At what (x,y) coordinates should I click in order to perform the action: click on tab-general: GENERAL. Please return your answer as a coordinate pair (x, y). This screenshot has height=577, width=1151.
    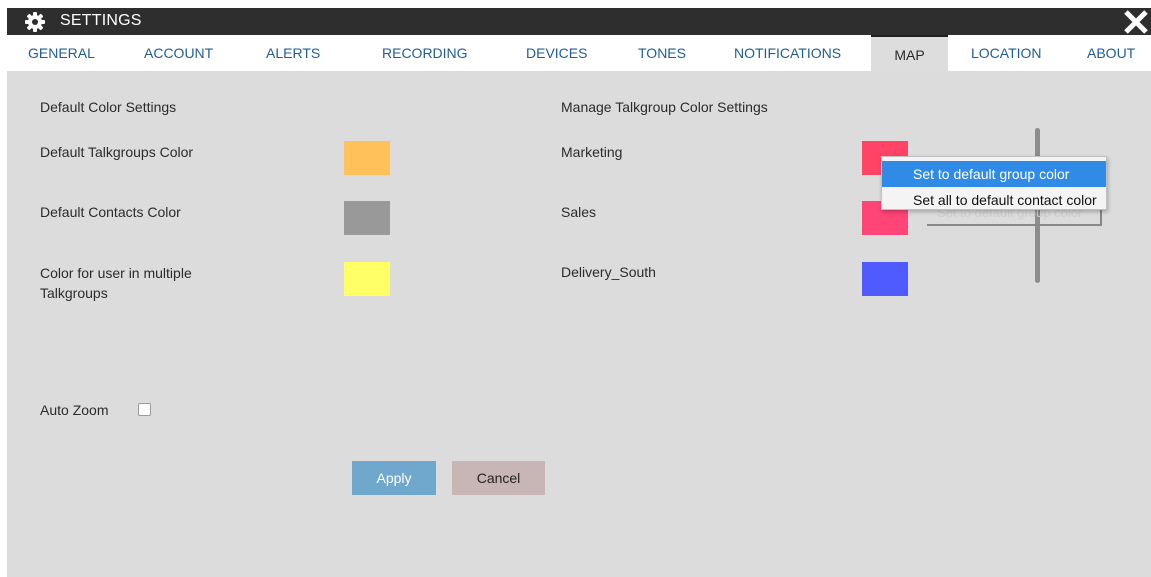
    Looking at the image, I should click on (61, 53).